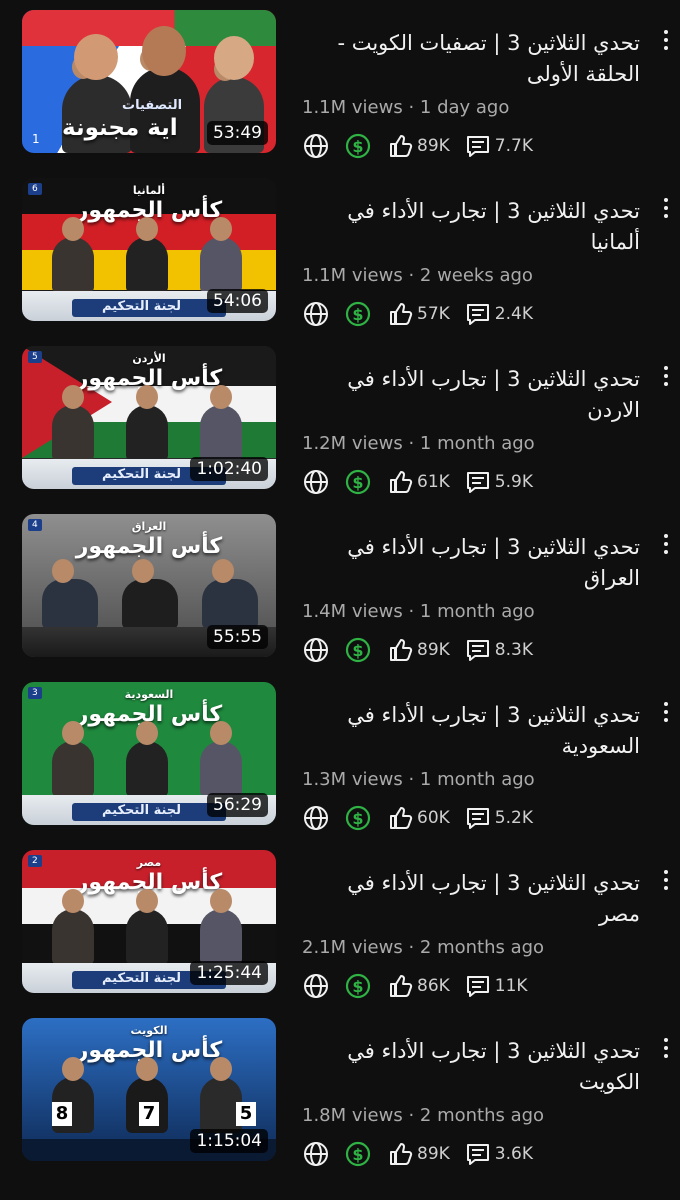 This screenshot has height=1200, width=680. I want to click on video-title: تحدي الثلاثين 3 | تجارب الأداء في الاردن, so click(470, 395).